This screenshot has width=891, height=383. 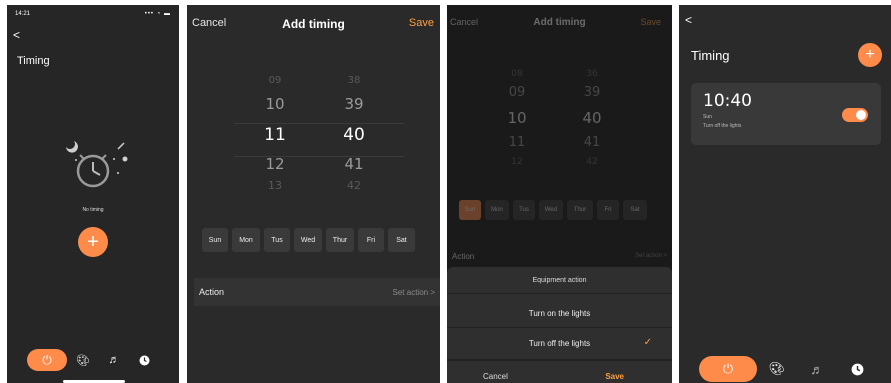 What do you see at coordinates (517, 74) in the screenshot?
I see `picker-item: 08` at bounding box center [517, 74].